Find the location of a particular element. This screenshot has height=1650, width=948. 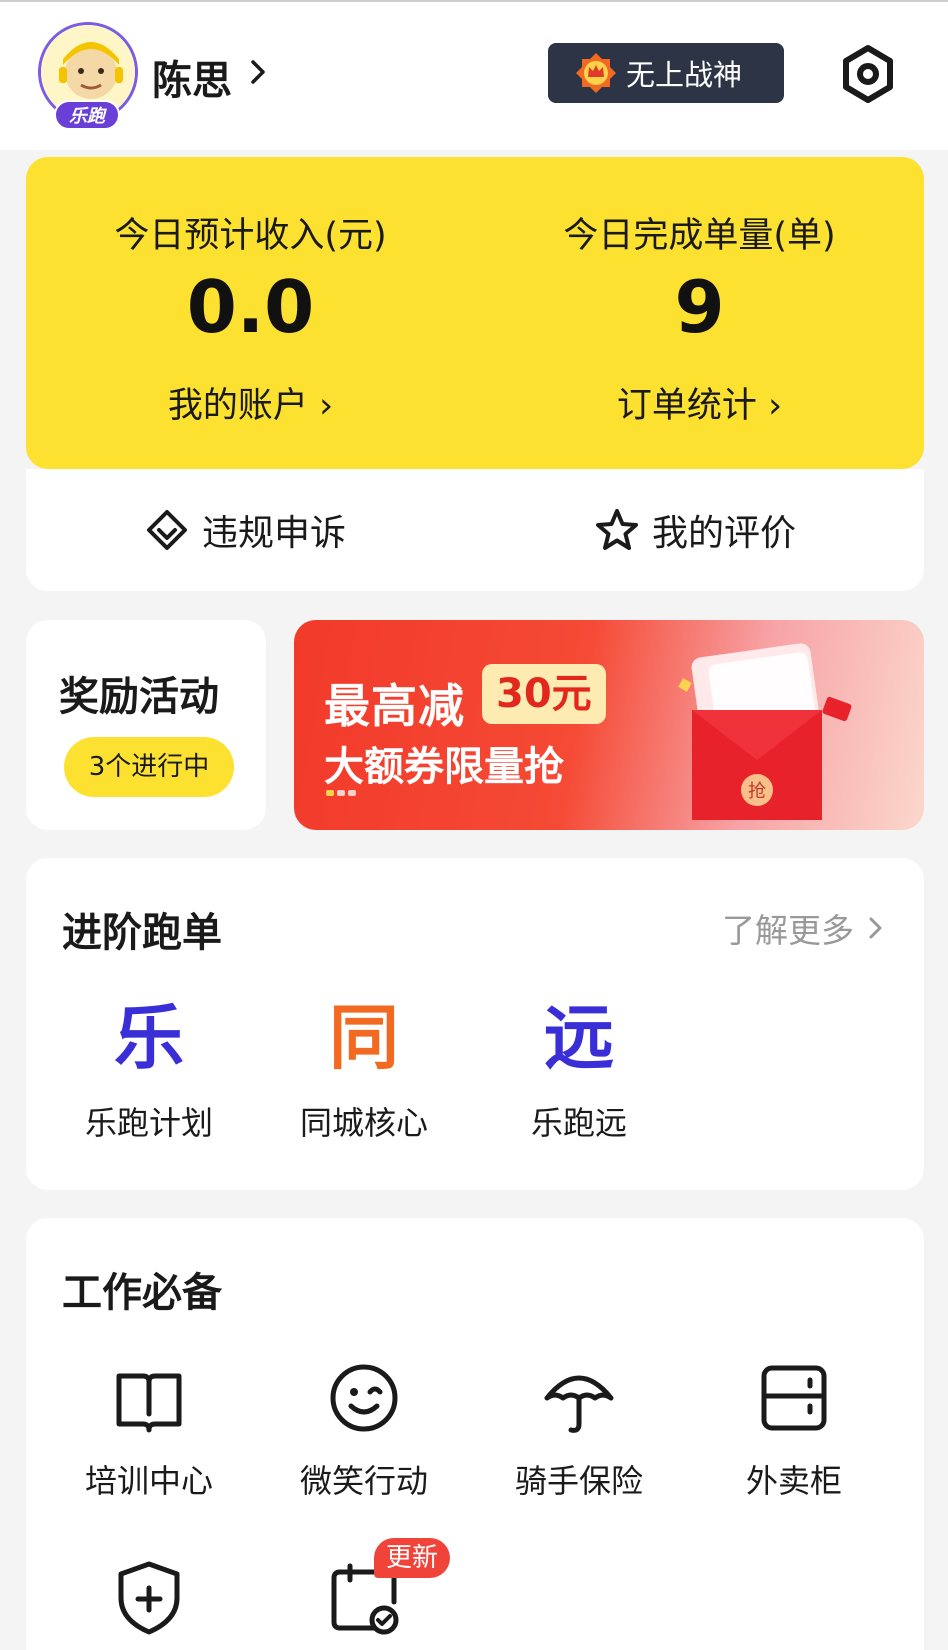

income-value: 0.0 is located at coordinates (250, 307).